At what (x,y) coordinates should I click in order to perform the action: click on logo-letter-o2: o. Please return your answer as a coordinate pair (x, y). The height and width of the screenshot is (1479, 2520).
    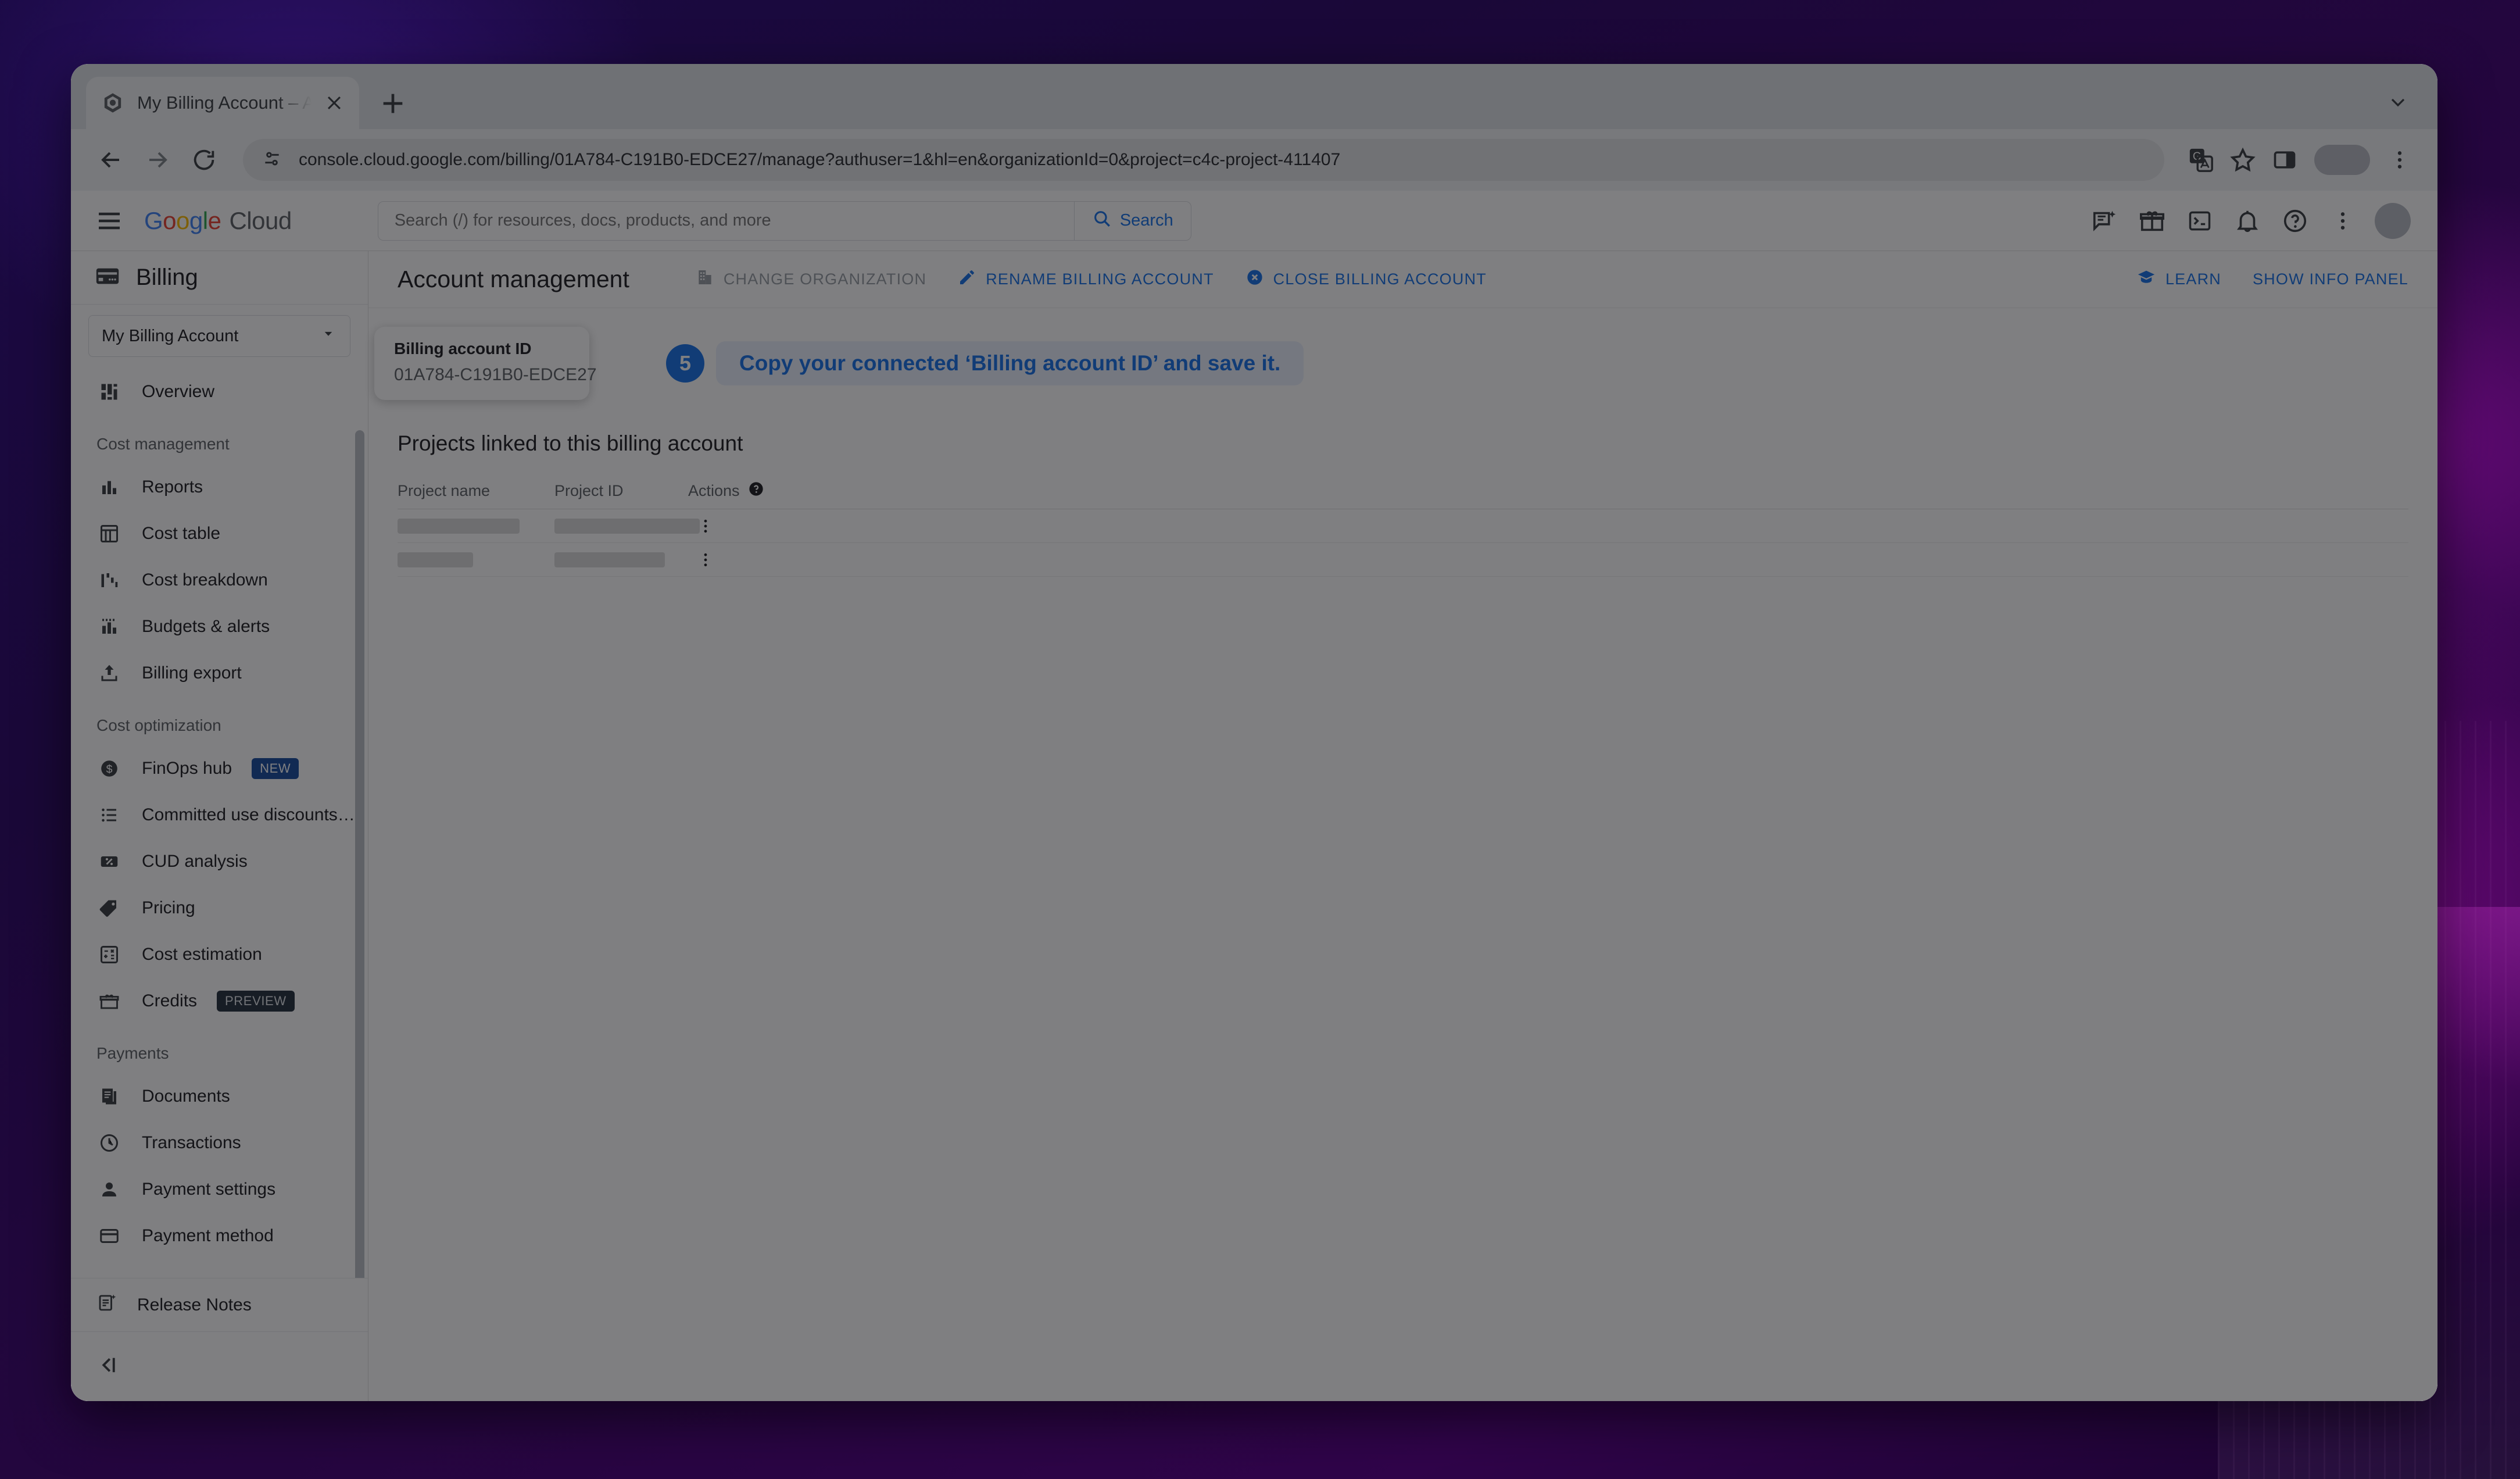
    Looking at the image, I should click on (182, 220).